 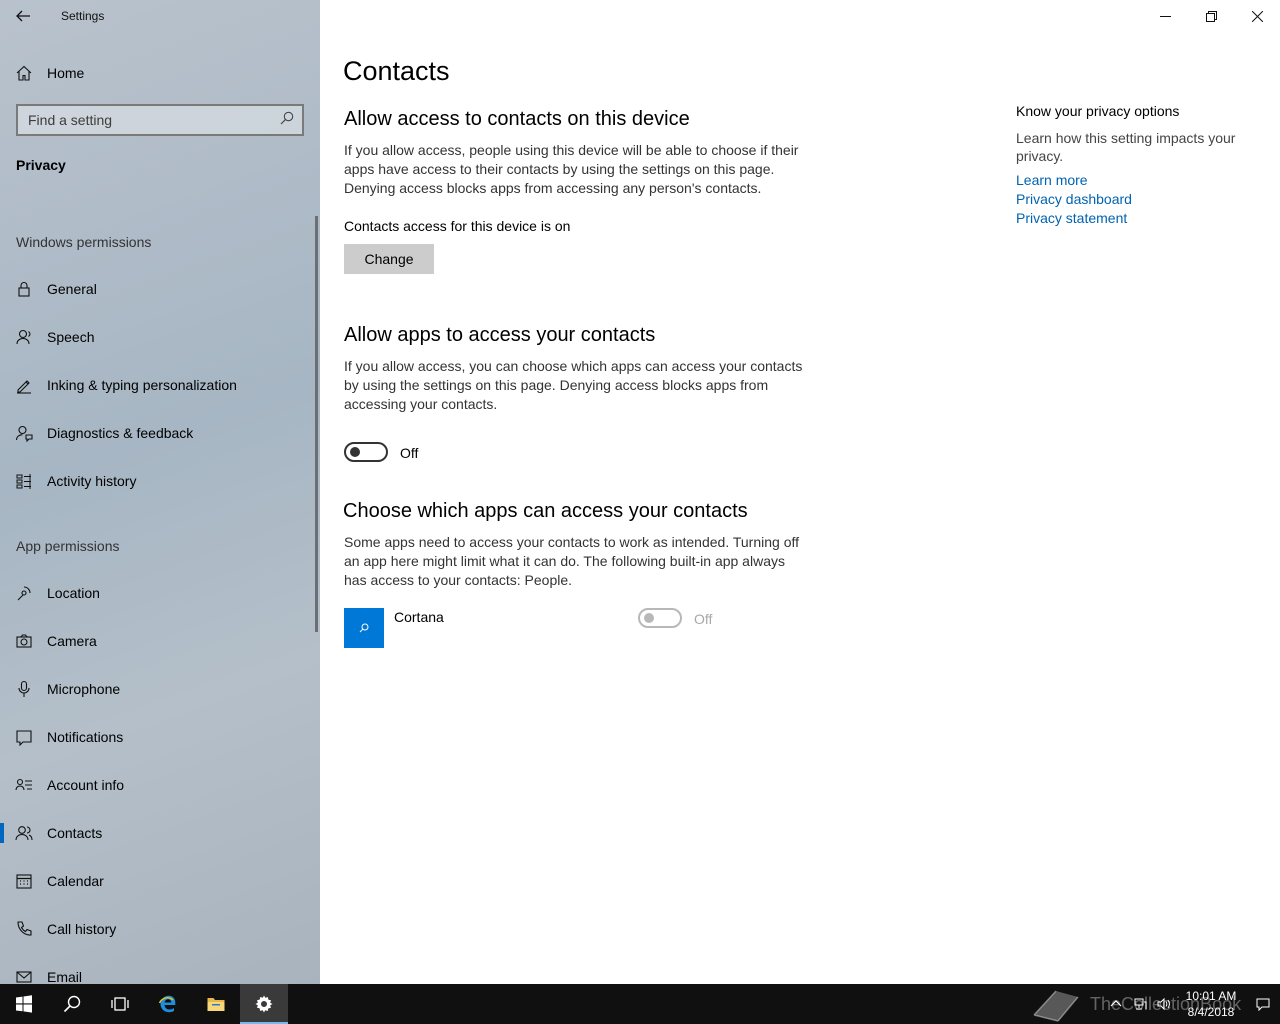 I want to click on network-button, so click(x=1140, y=1004).